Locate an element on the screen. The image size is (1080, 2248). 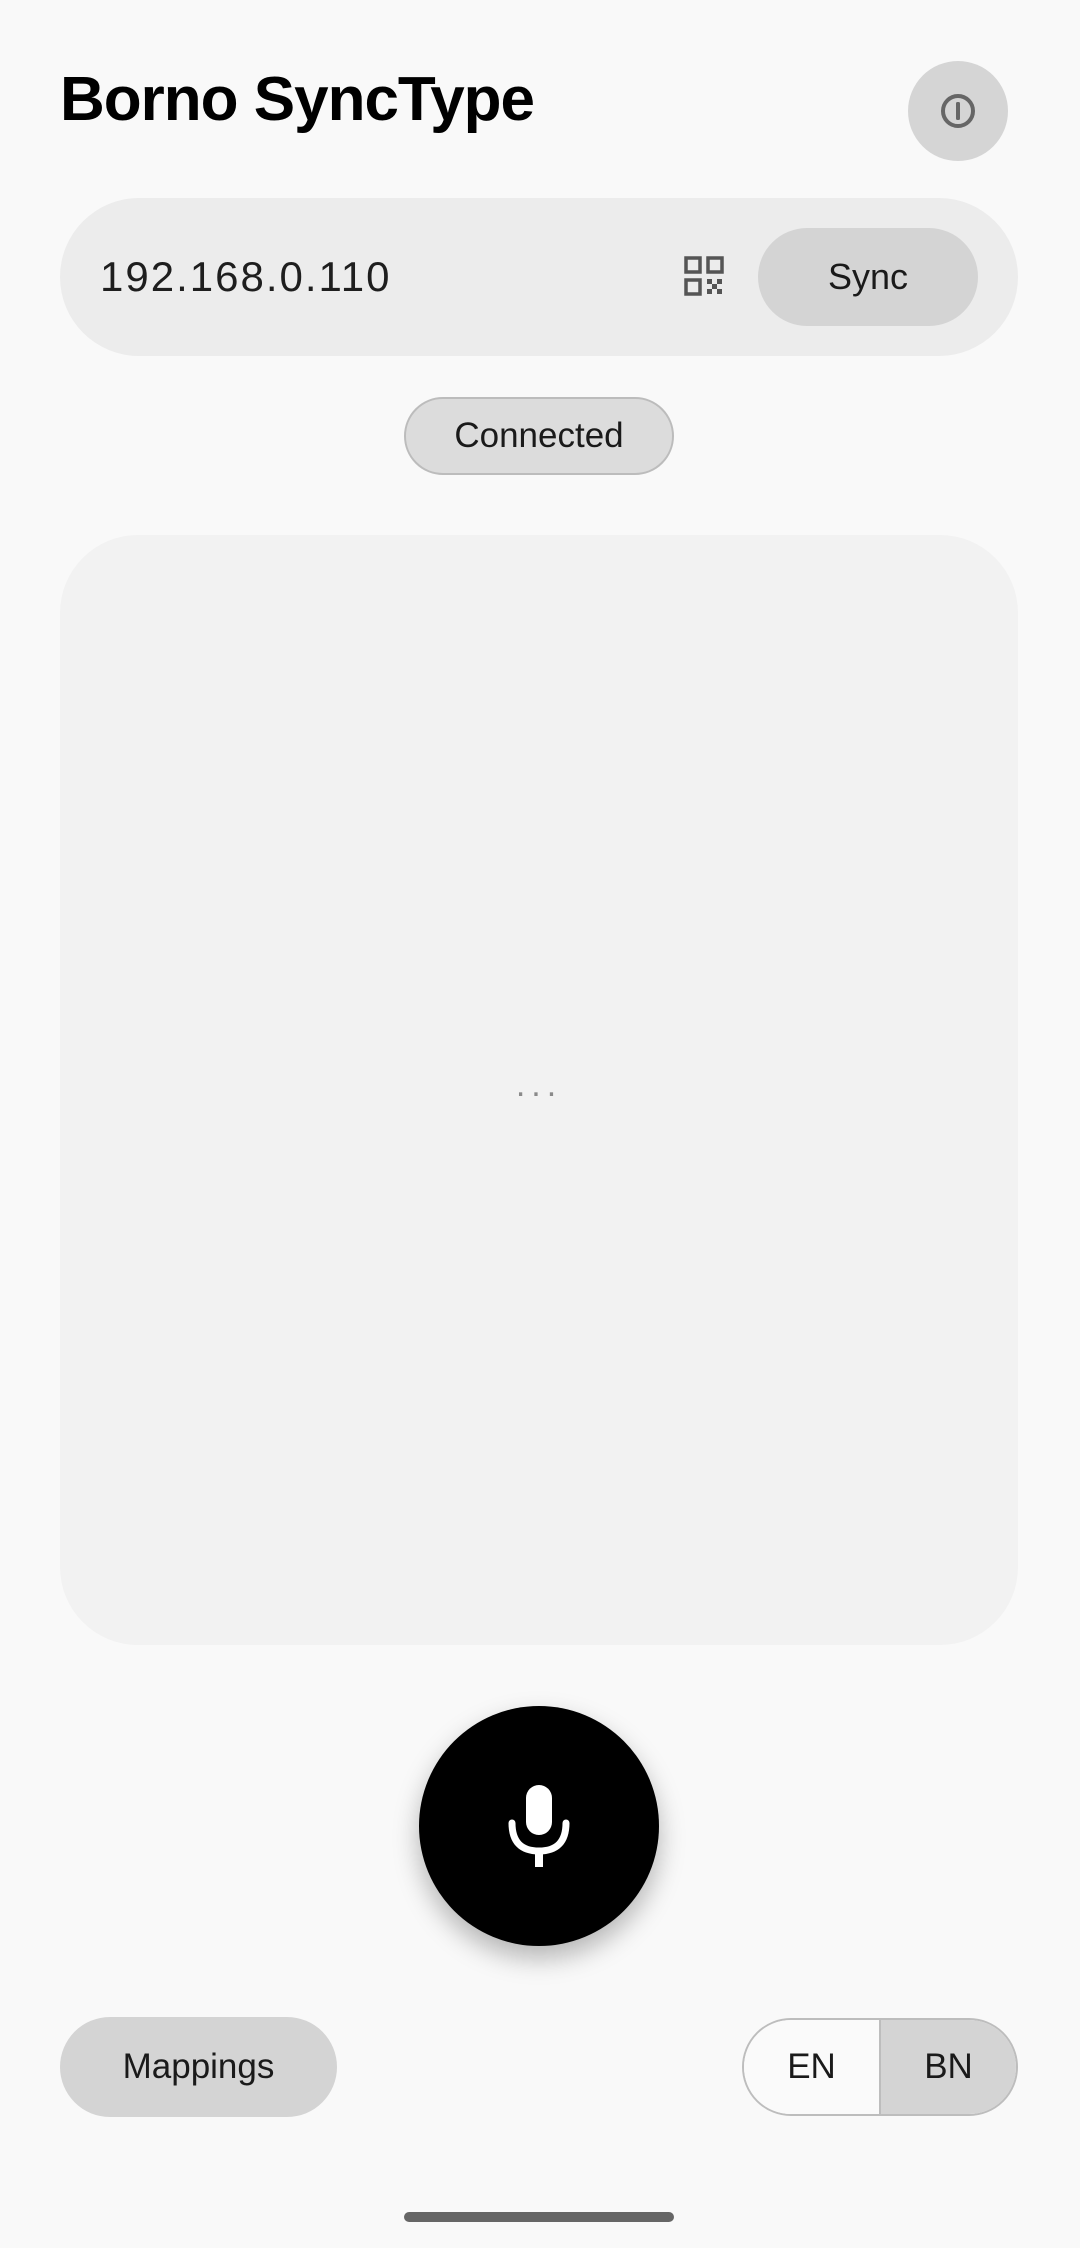
ip-address-input: 192.168.0.110 is located at coordinates (245, 277).